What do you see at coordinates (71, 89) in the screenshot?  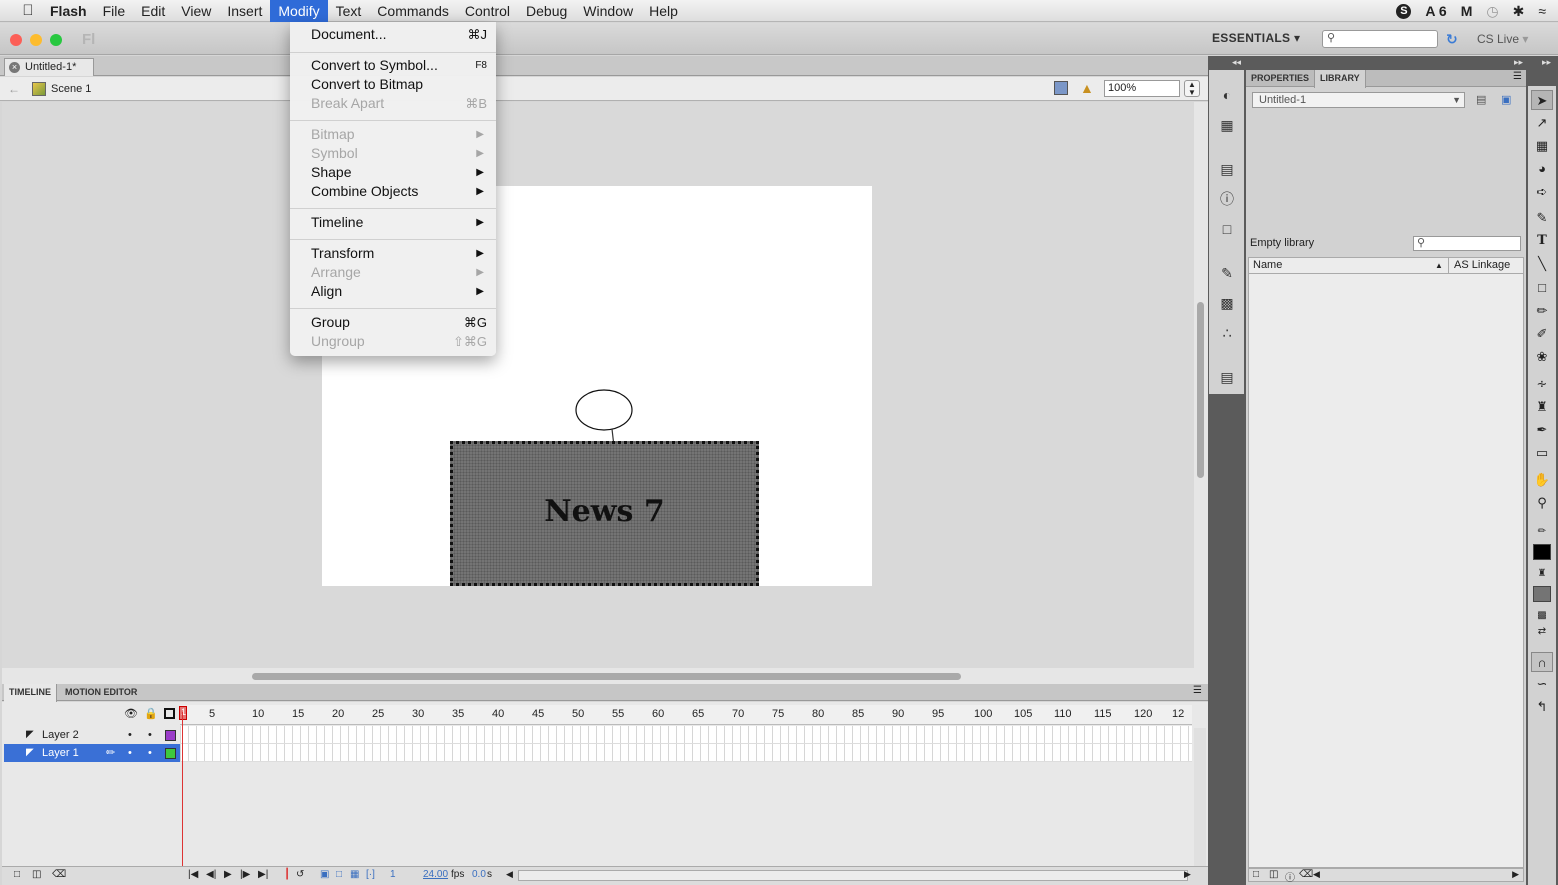 I see `scene-label: Scene 1` at bounding box center [71, 89].